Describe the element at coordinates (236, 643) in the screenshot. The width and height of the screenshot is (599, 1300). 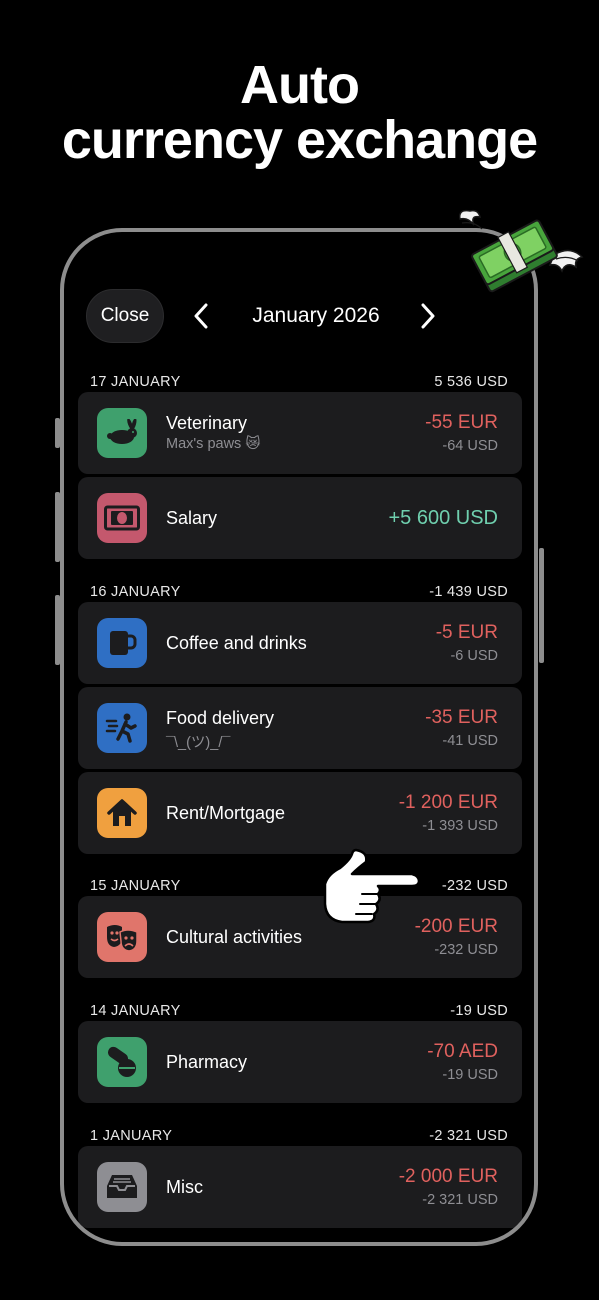
I see `transaction-title: Coffee and drinks` at that location.